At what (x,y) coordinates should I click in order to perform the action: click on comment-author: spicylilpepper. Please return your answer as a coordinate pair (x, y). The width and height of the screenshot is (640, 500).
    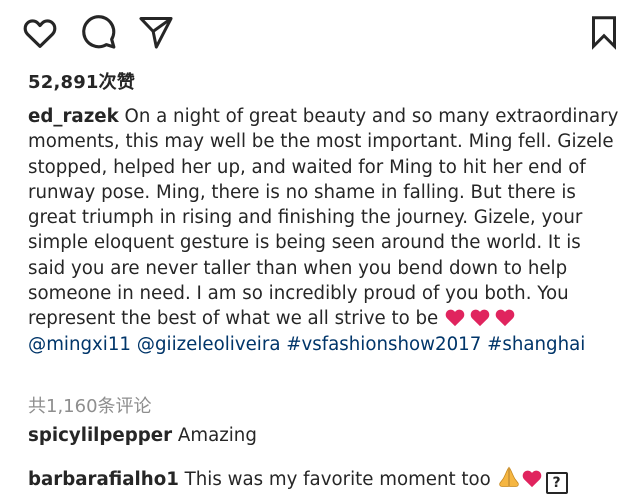
    Looking at the image, I should click on (100, 435).